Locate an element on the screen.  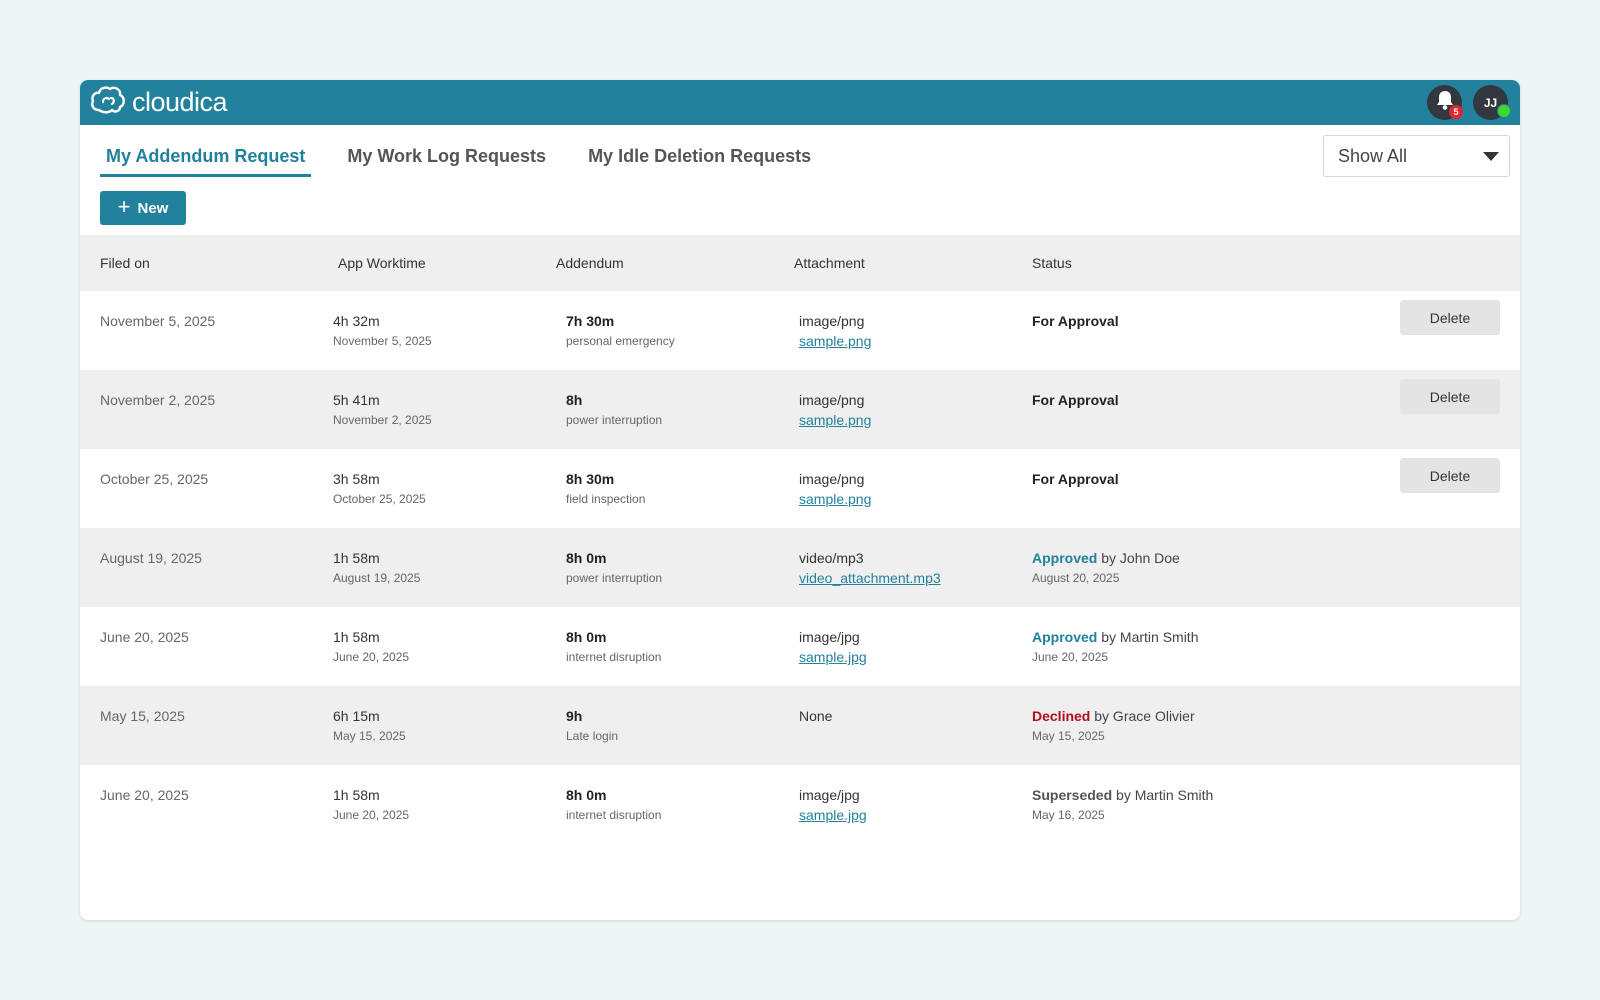
attachment-type: video/mp3 is located at coordinates (831, 558).